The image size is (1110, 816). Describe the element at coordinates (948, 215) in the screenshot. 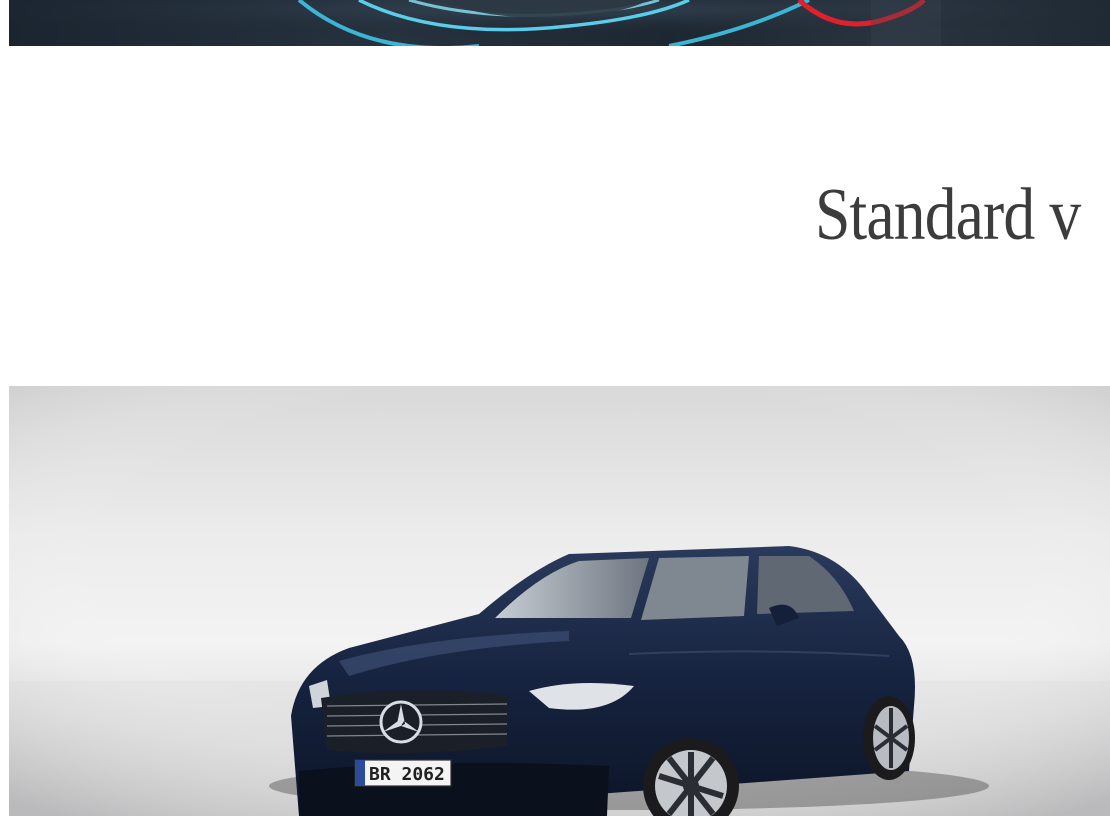

I see `section-title: Standard v` at that location.